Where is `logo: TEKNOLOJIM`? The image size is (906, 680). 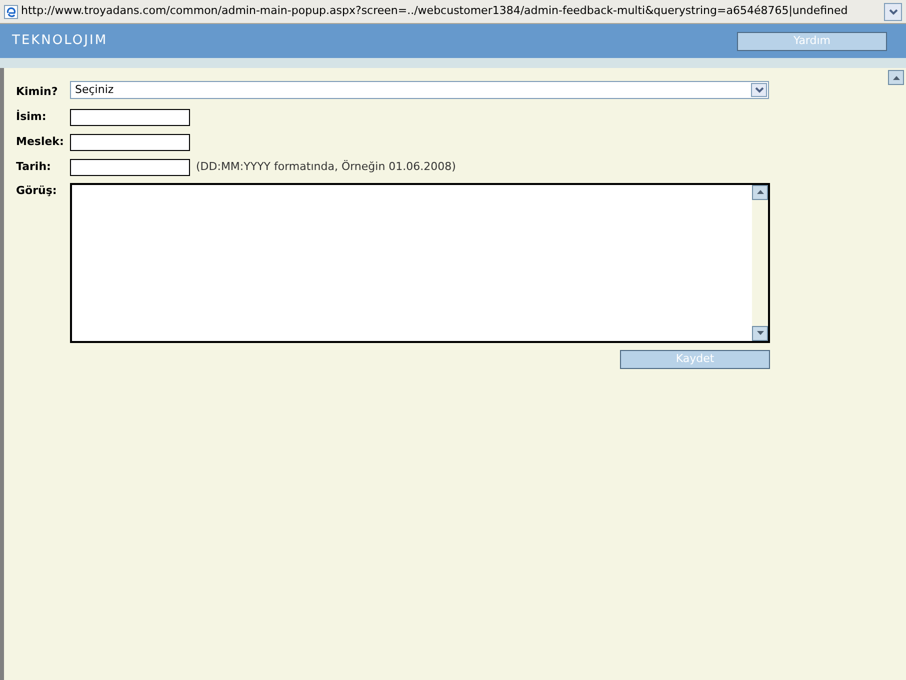
logo: TEKNOLOJIM is located at coordinates (60, 41).